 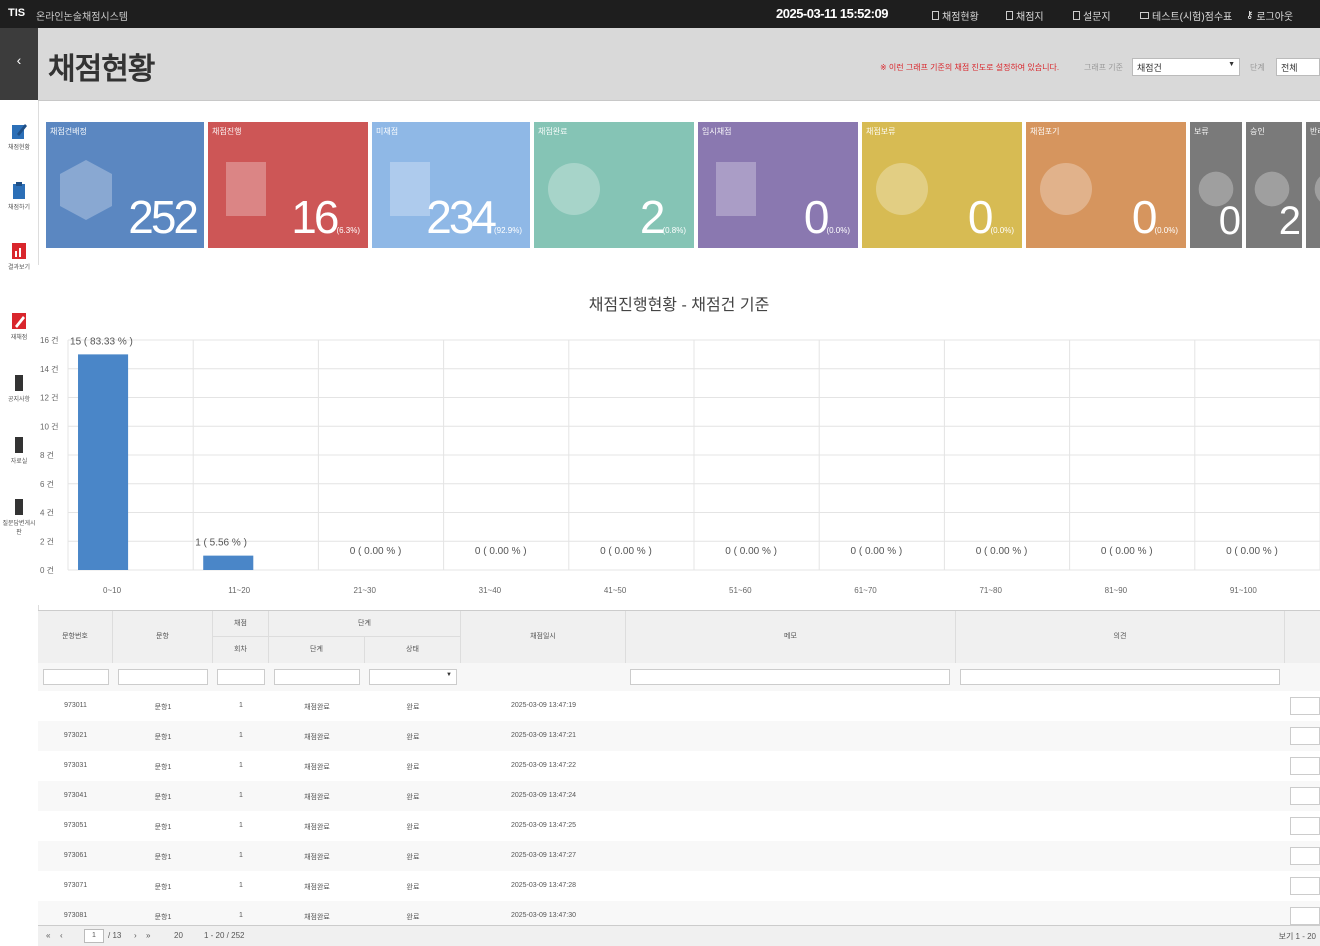 I want to click on card-value: 2, so click(x=1290, y=221).